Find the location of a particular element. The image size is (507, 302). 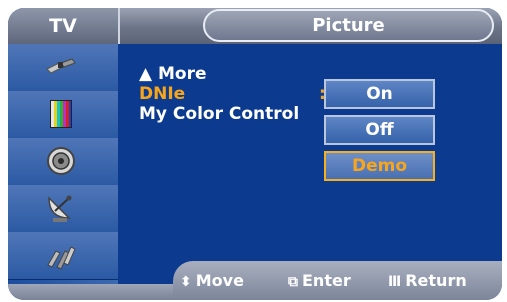

footer-move-hint: ⬍ Move is located at coordinates (212, 281).